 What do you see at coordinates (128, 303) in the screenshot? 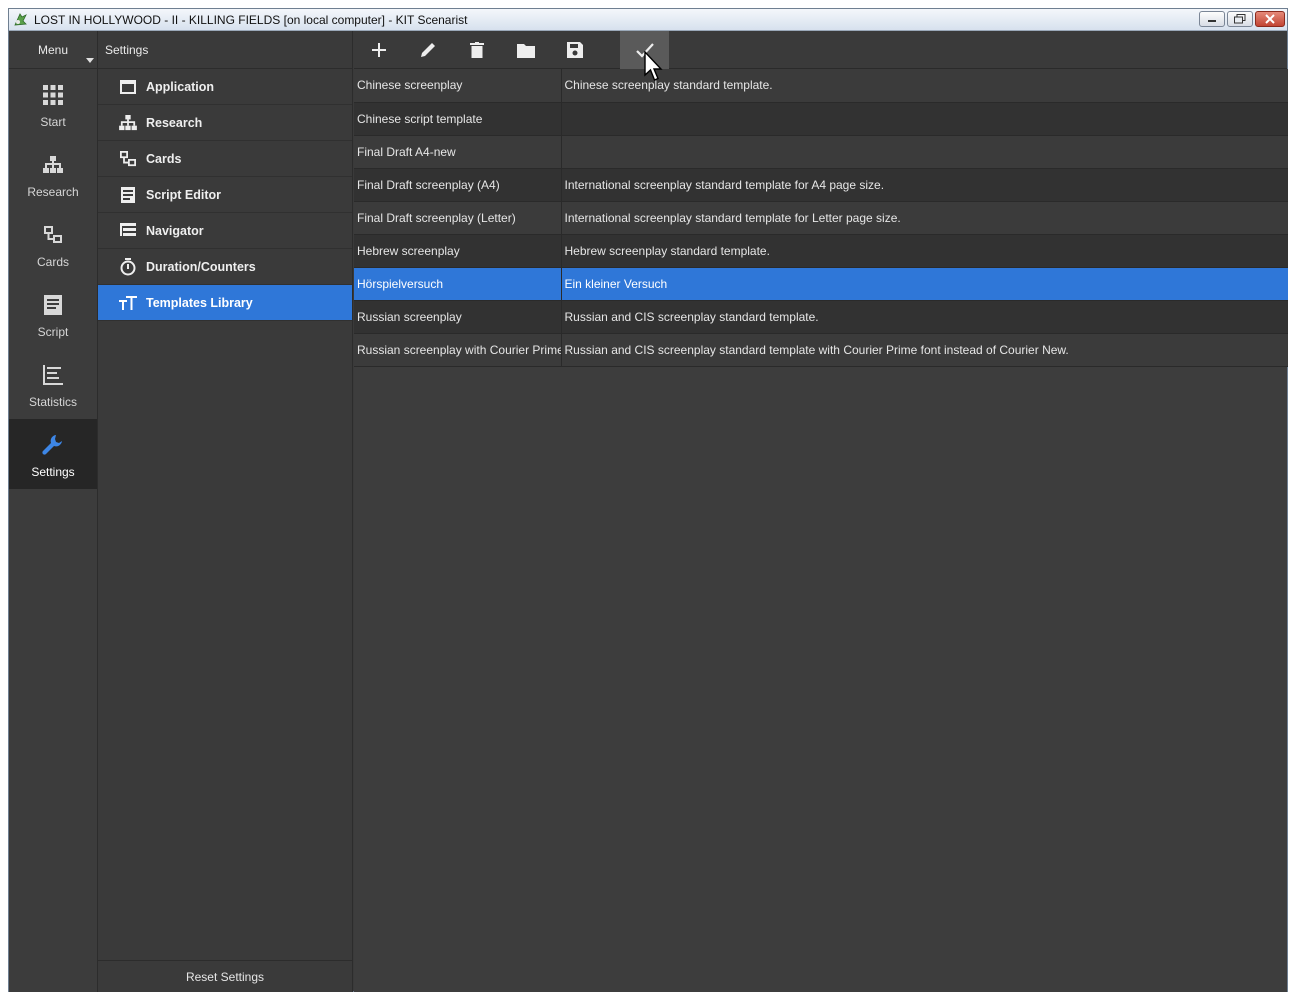
I see `text-size-icon` at bounding box center [128, 303].